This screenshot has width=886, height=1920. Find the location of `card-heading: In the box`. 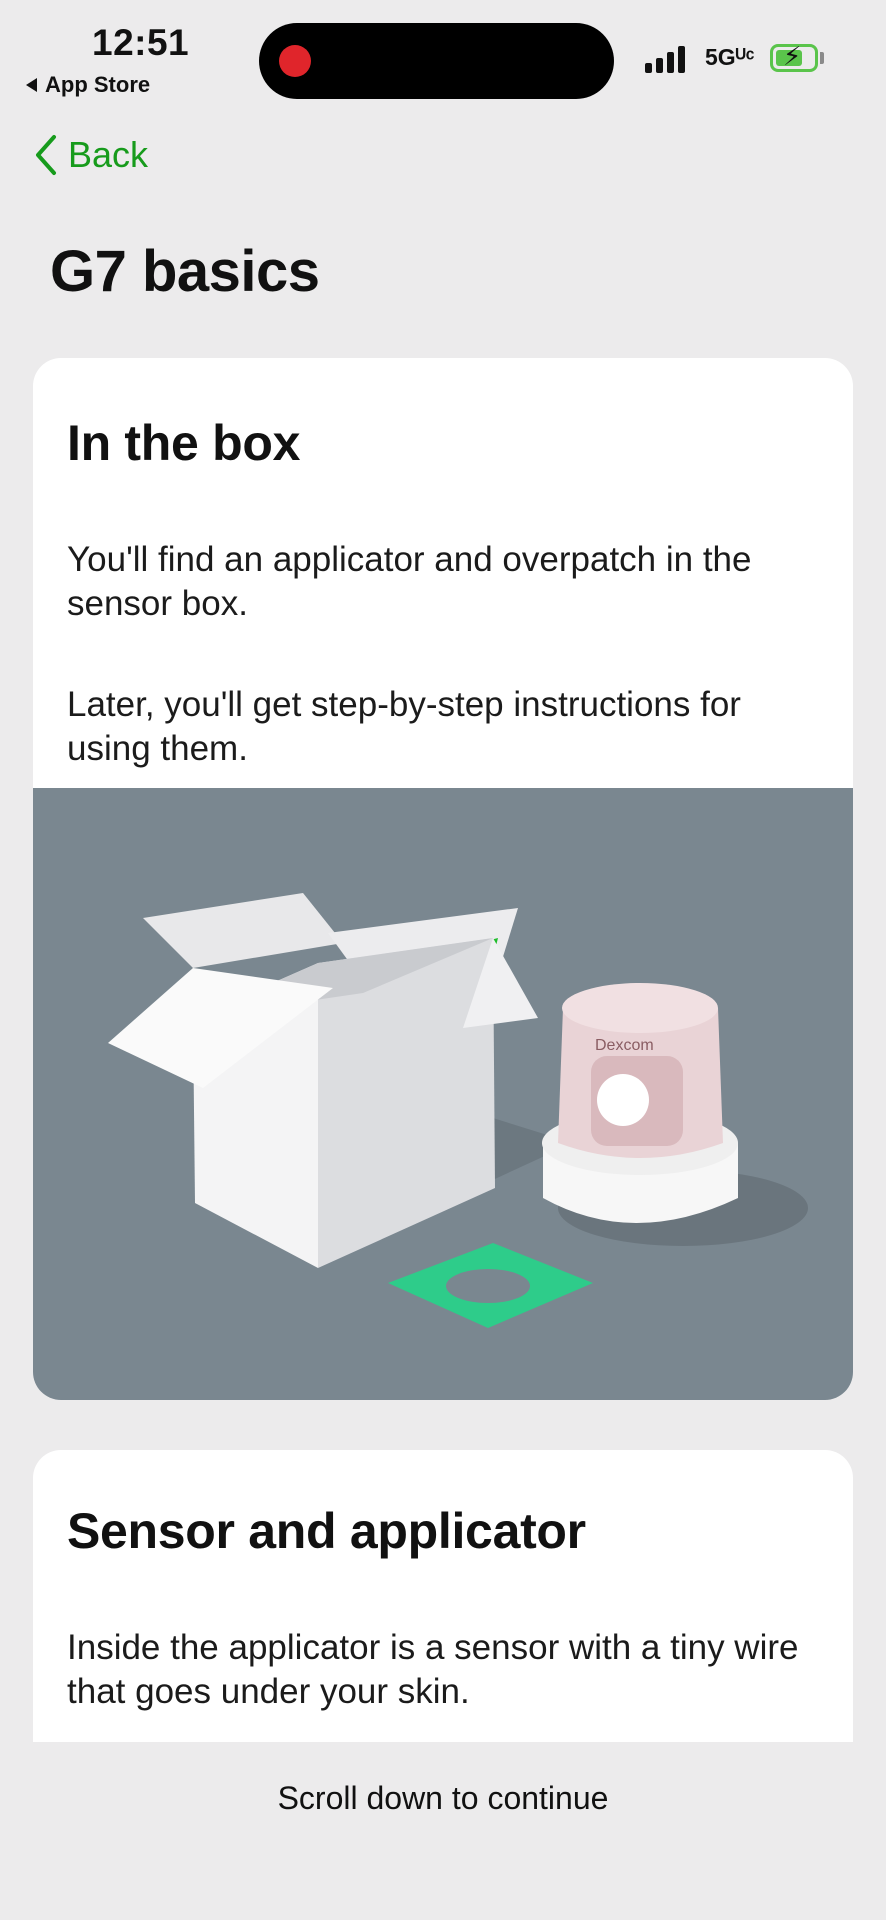

card-heading: In the box is located at coordinates (184, 443).